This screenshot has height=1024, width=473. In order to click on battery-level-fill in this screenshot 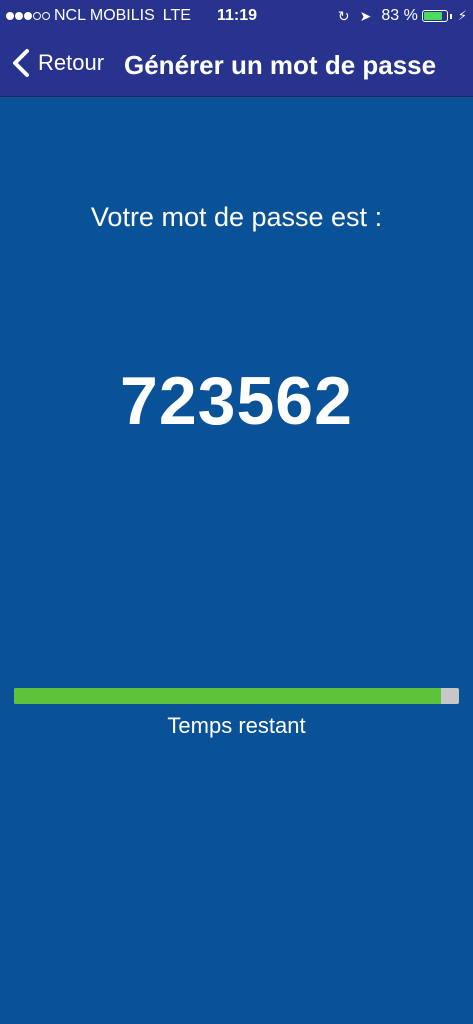, I will do `click(432, 16)`.